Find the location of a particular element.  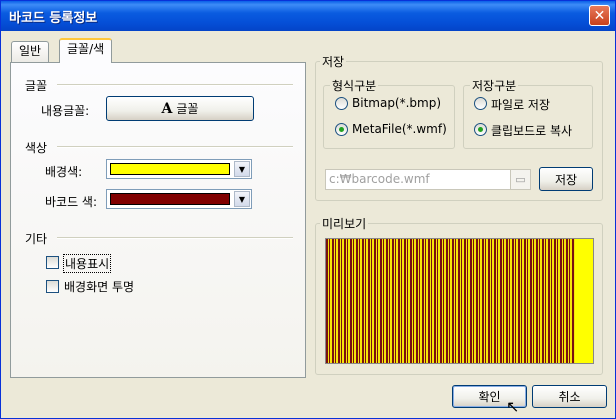

close-icon: ✕ is located at coordinates (599, 15).